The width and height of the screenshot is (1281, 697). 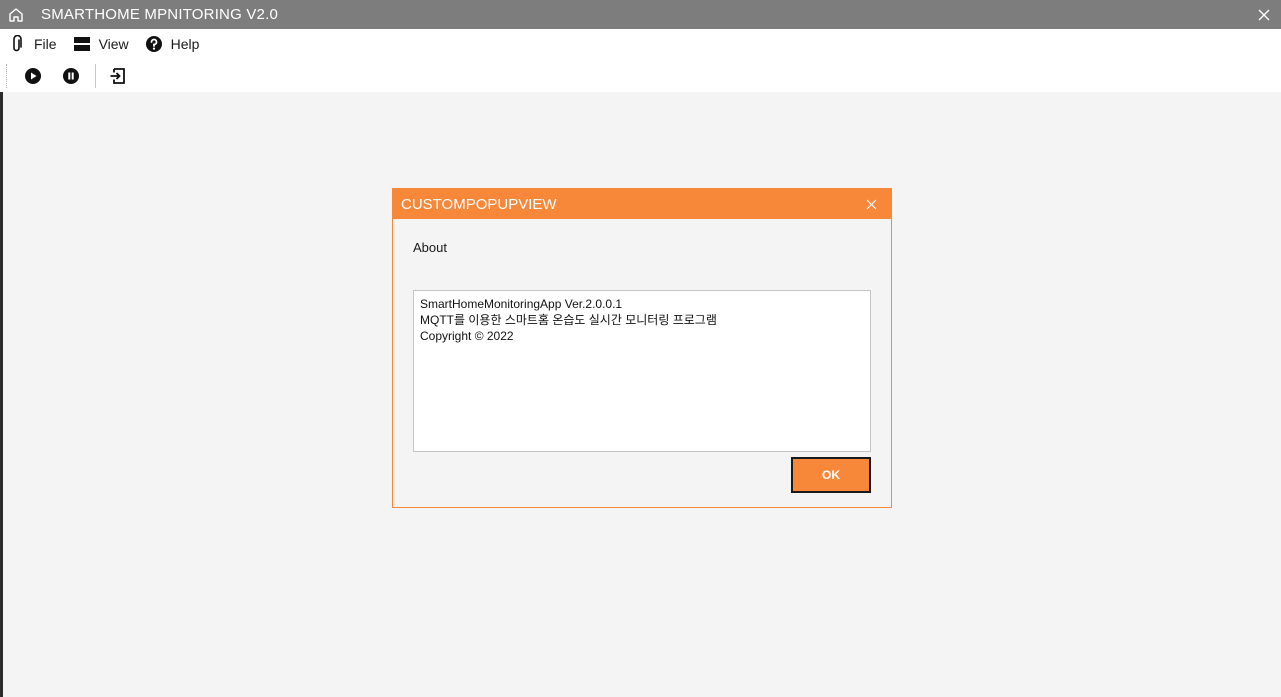 I want to click on paperclip-icon, so click(x=17, y=44).